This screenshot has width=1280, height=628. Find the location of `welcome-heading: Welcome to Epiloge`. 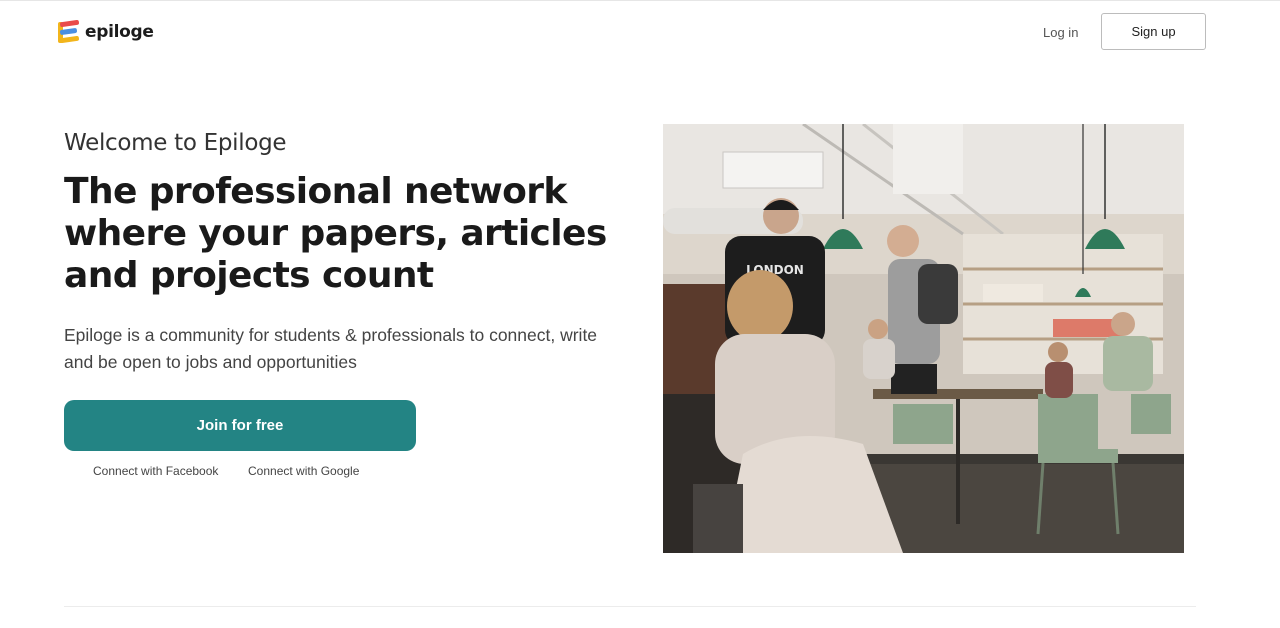

welcome-heading: Welcome to Epiloge is located at coordinates (175, 143).